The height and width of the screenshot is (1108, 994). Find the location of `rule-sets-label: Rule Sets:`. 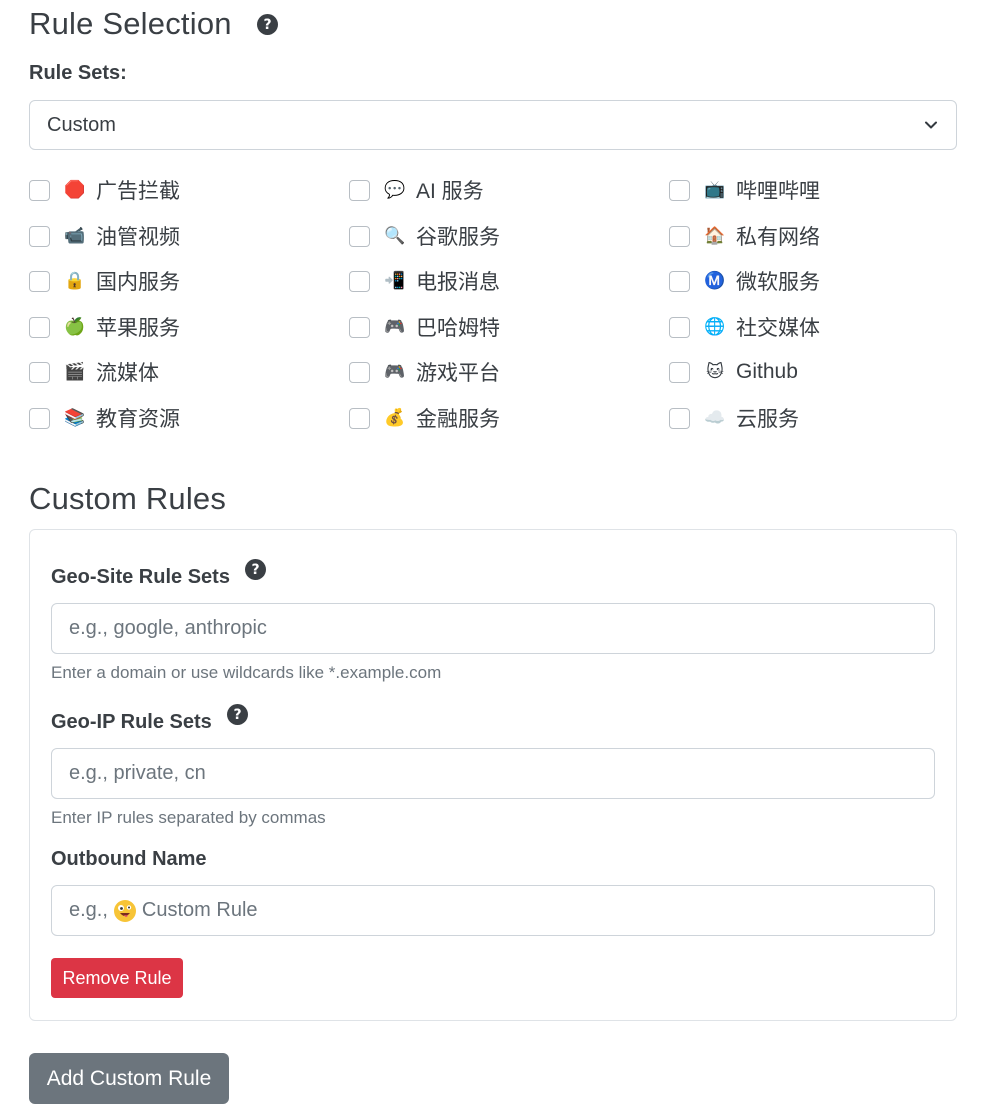

rule-sets-label: Rule Sets: is located at coordinates (78, 73).